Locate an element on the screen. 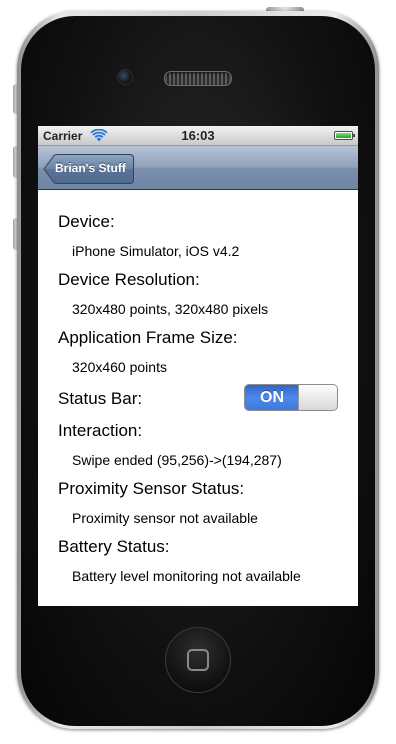 The width and height of the screenshot is (396, 744). interaction-heading: Interaction: is located at coordinates (100, 430).